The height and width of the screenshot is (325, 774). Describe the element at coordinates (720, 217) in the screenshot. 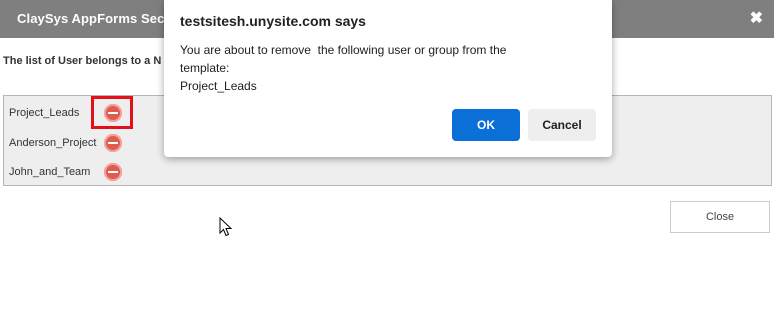

I see `close-button: Close` at that location.